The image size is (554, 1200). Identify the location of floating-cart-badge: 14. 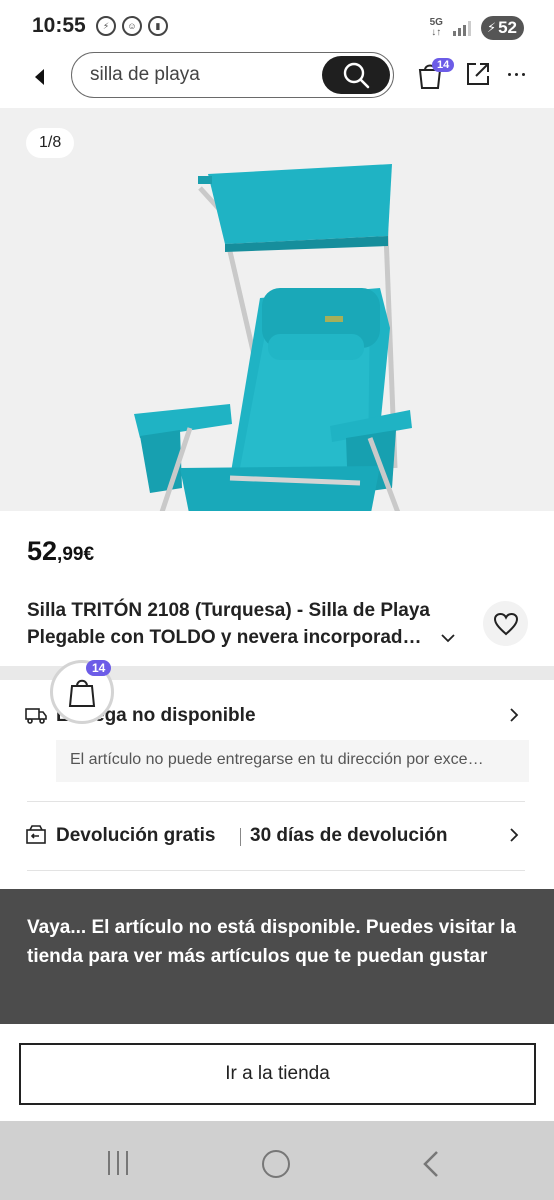
(99, 668).